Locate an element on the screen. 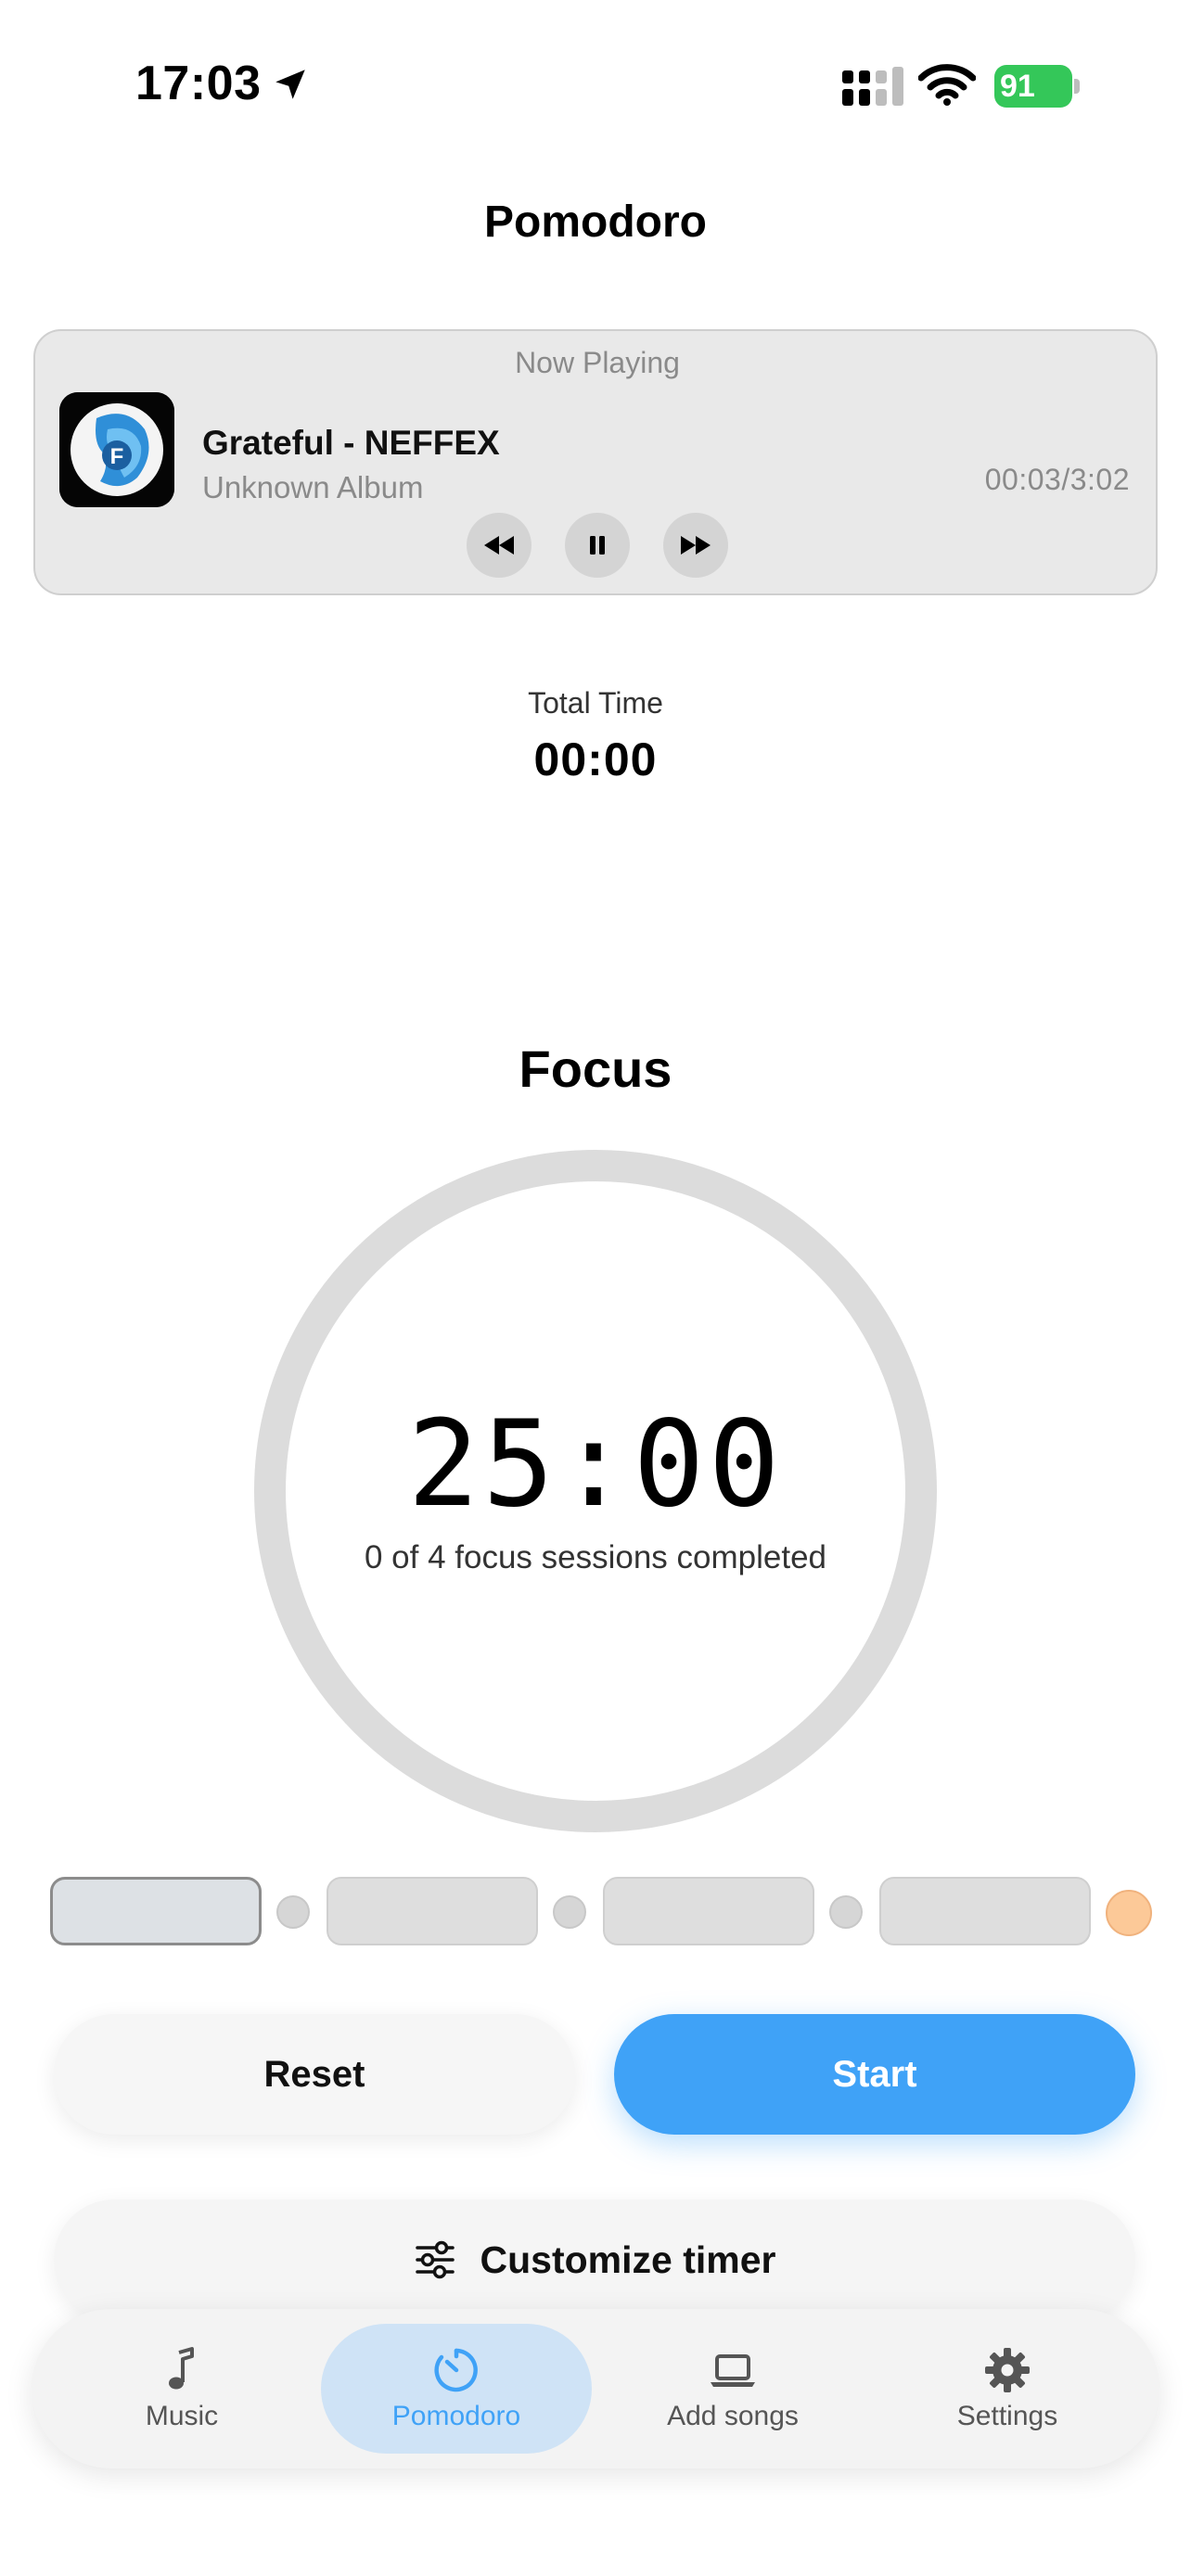  total-time-label: Total Time is located at coordinates (595, 703).